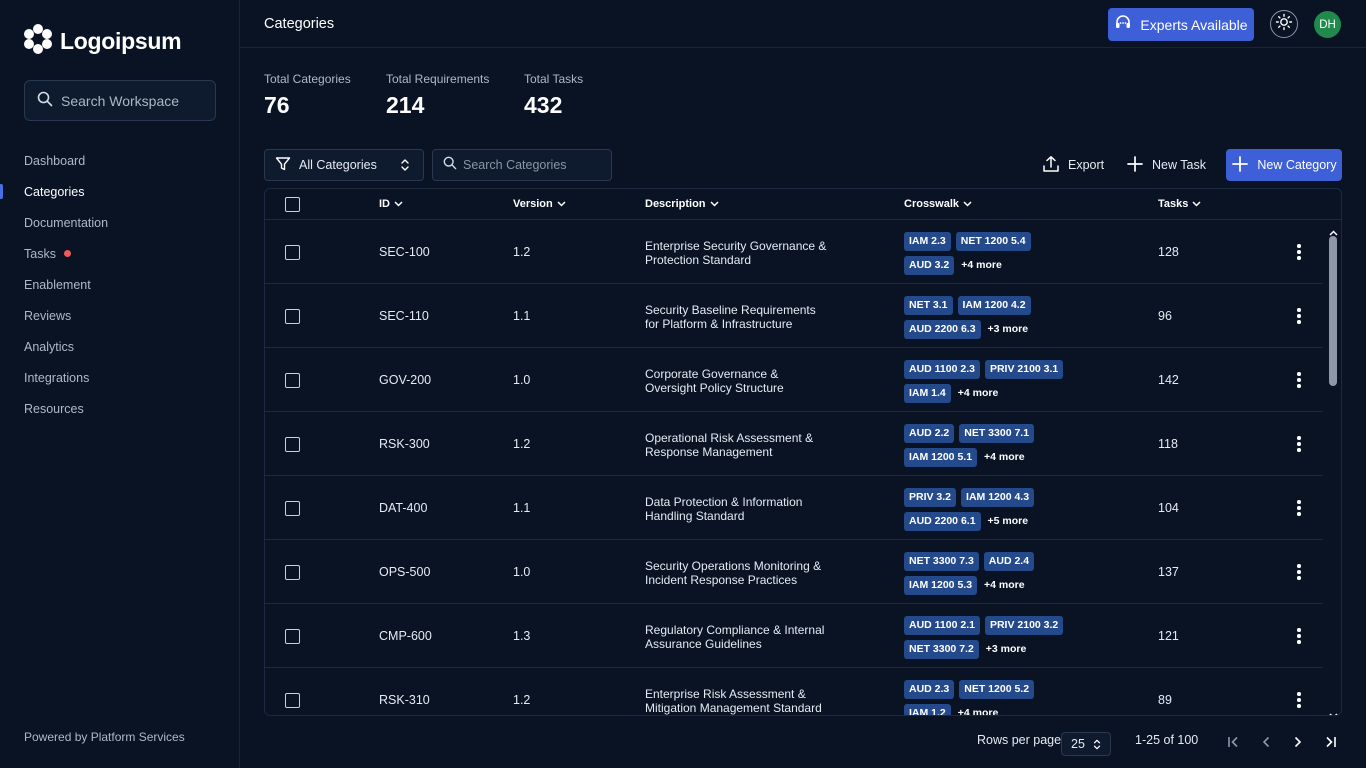 The height and width of the screenshot is (768, 1366). What do you see at coordinates (994, 305) in the screenshot?
I see `crosswalk-tag: IAM 1200 4.2` at bounding box center [994, 305].